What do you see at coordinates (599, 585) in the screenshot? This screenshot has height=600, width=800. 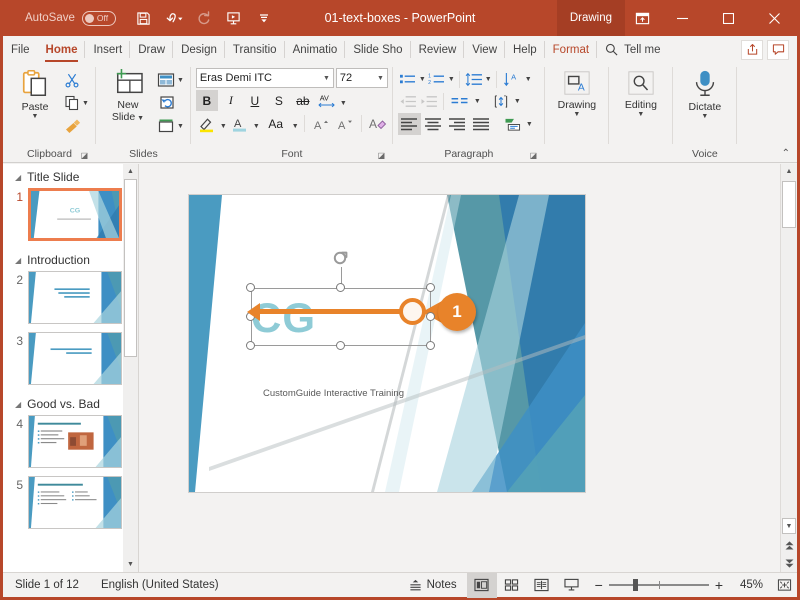 I see `zoom-out-button: −` at bounding box center [599, 585].